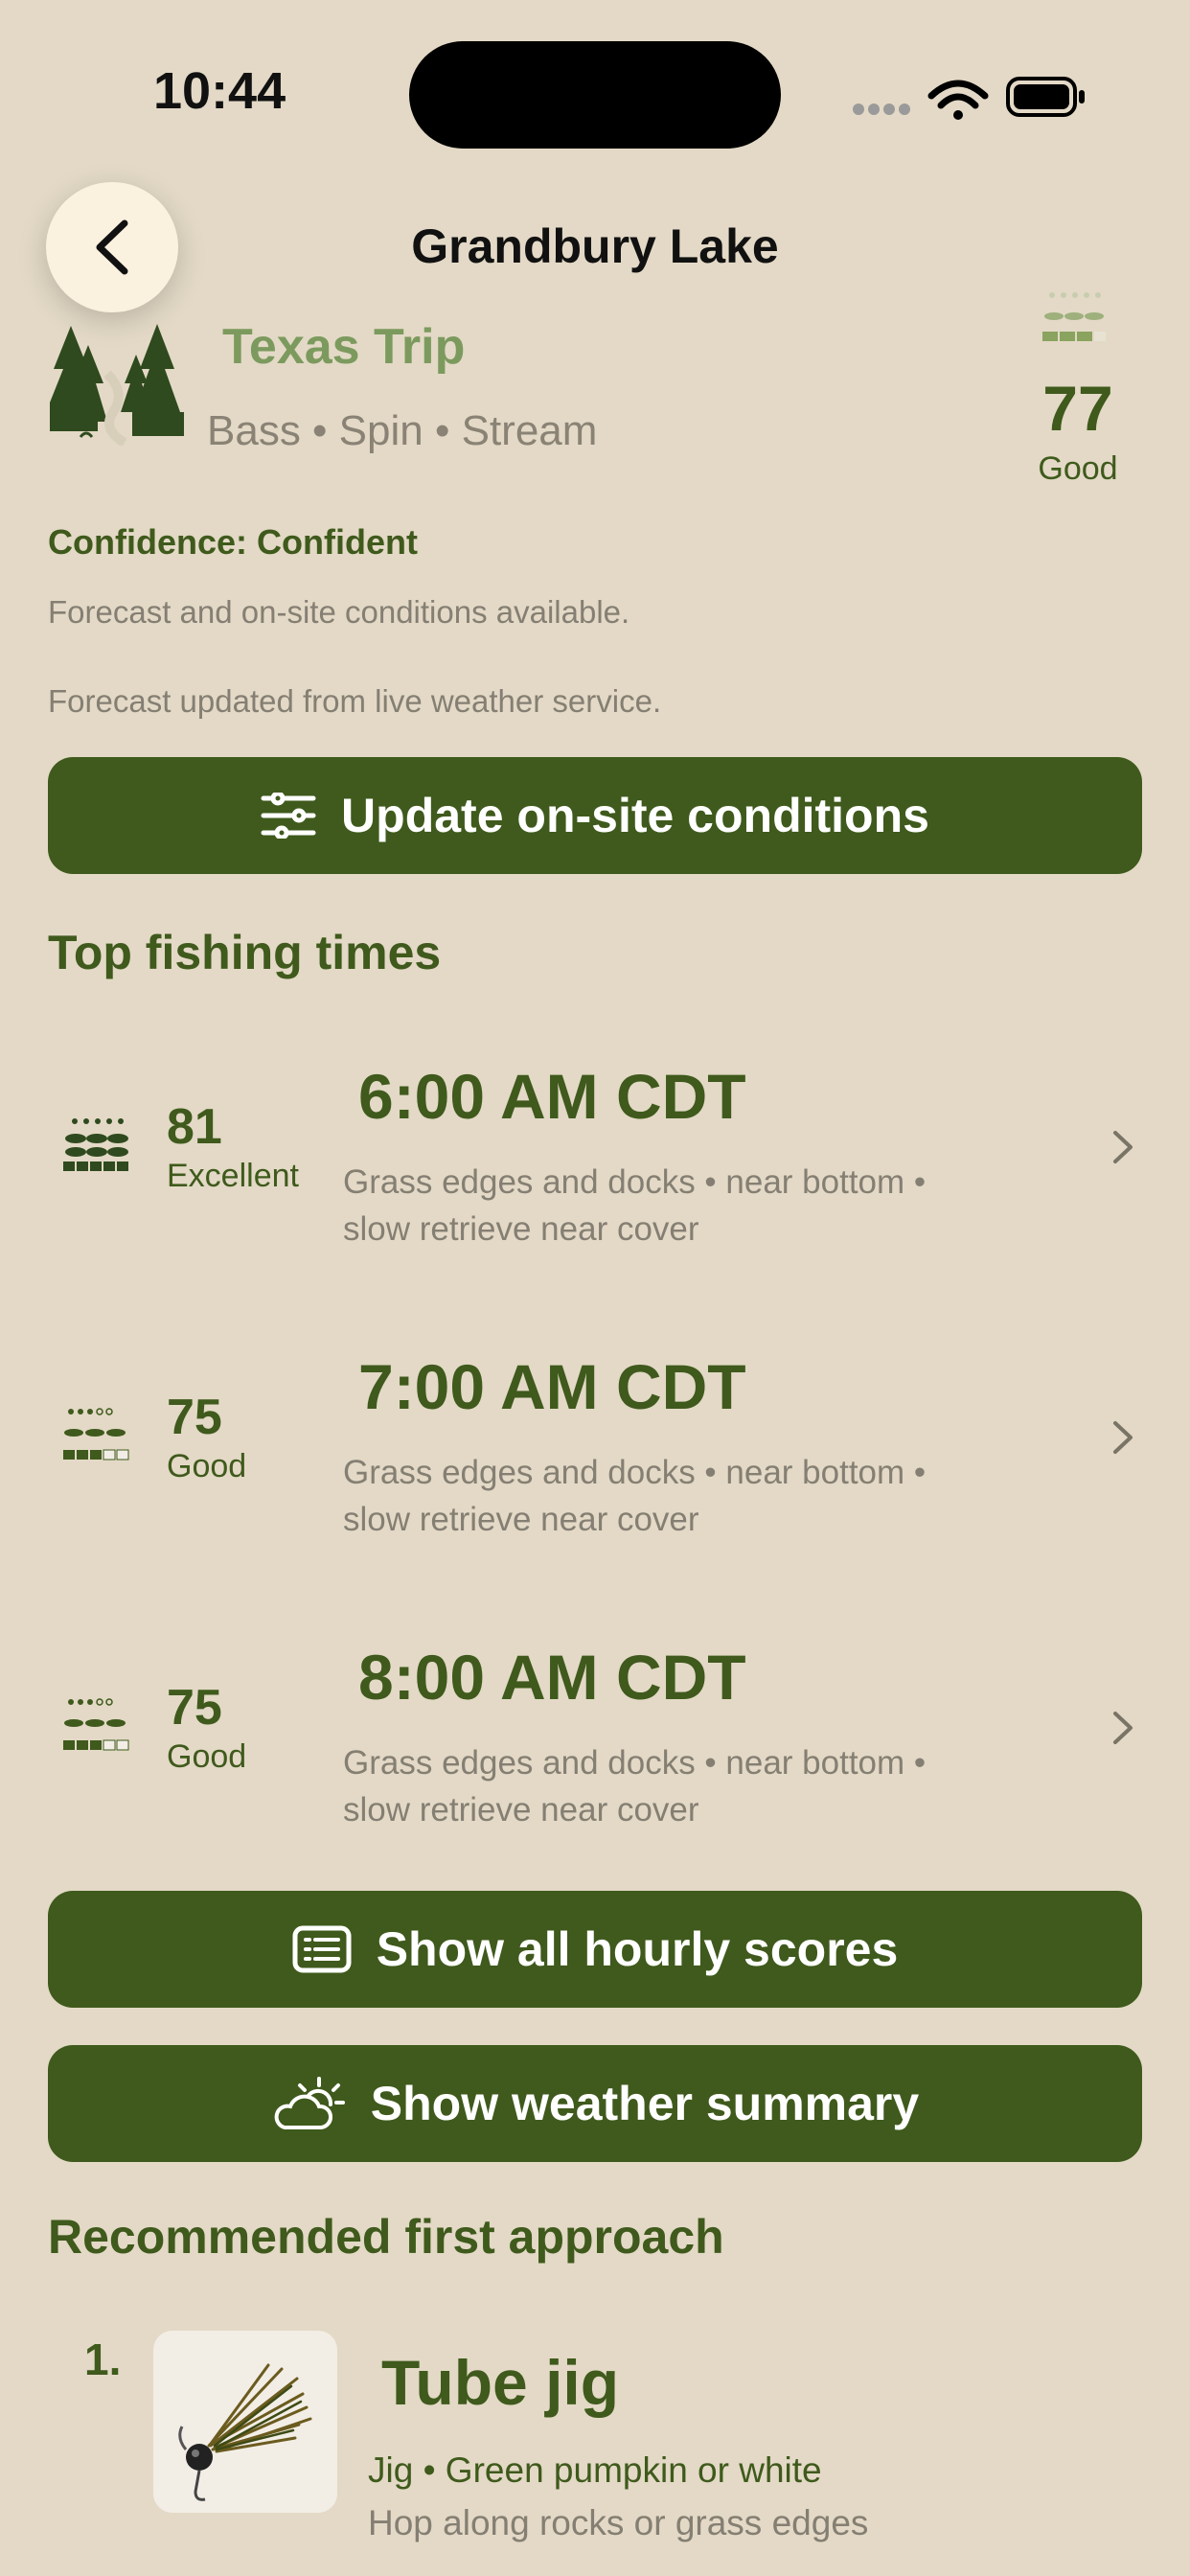 The height and width of the screenshot is (2576, 1190). What do you see at coordinates (552, 1096) in the screenshot?
I see `time-label: 6:00 AM CDT` at bounding box center [552, 1096].